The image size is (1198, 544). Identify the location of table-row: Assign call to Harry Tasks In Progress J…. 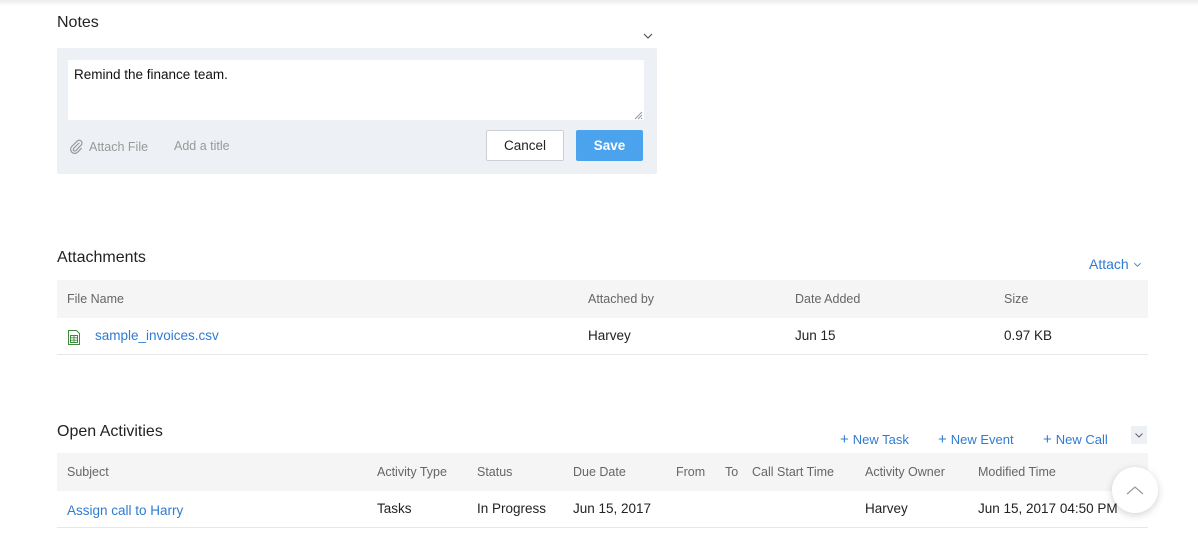
(602, 509).